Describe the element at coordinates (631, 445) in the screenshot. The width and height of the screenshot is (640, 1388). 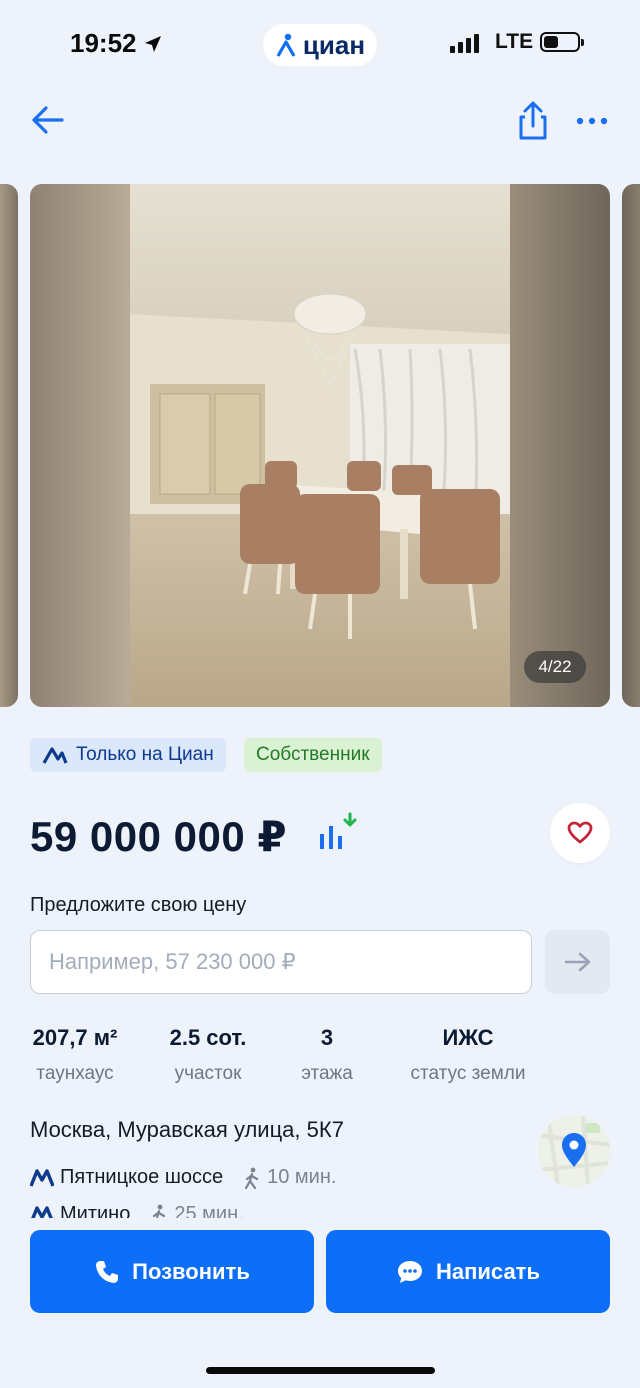
I see `gallery-next-photo` at that location.